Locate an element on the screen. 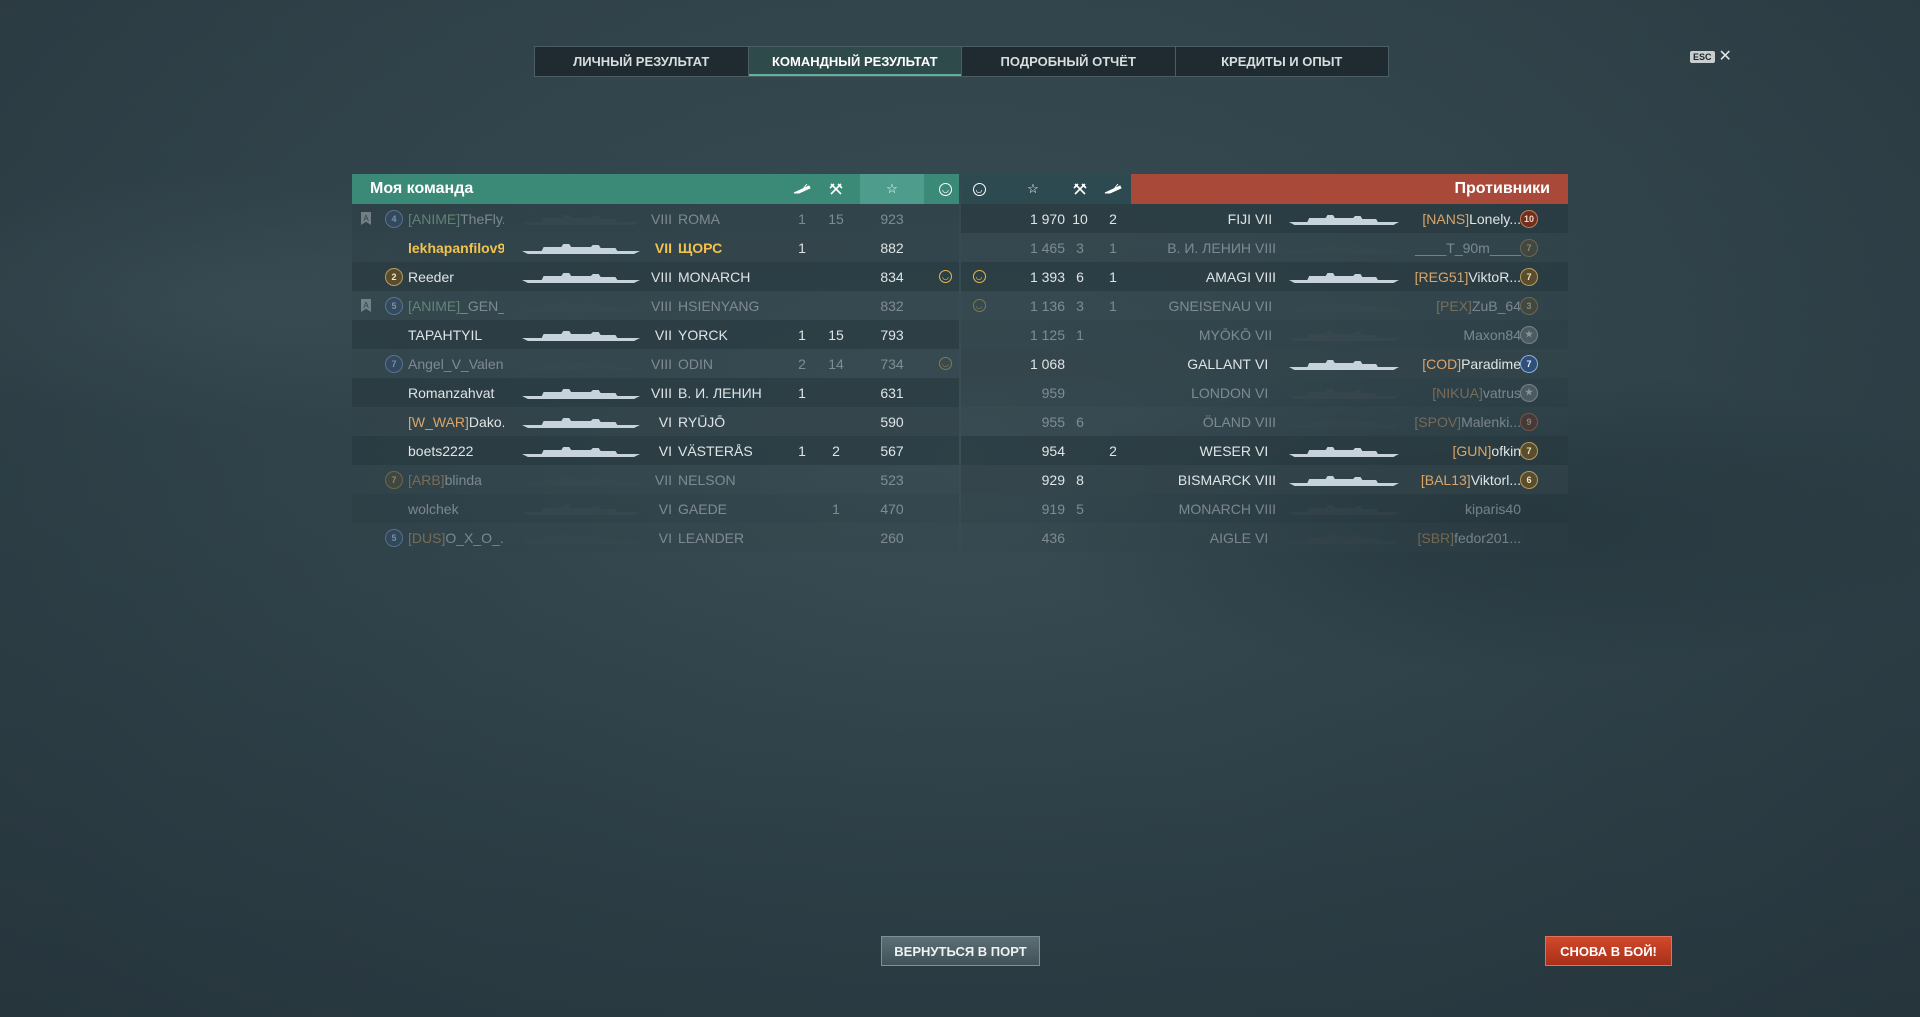  player-name-cell: [PEX] ZuB_64 is located at coordinates (1461, 305).